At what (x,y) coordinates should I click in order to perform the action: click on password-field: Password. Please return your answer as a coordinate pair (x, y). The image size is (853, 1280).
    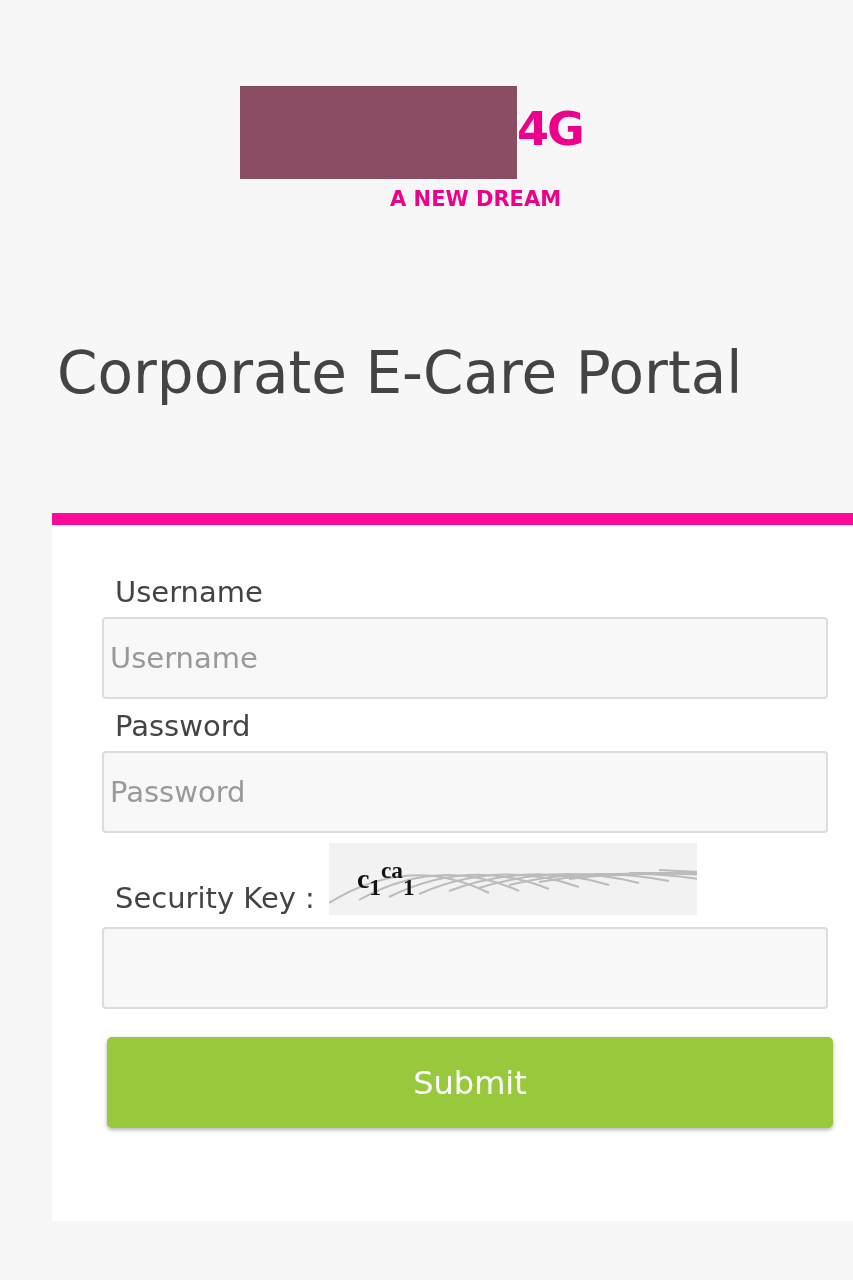
    Looking at the image, I should click on (465, 792).